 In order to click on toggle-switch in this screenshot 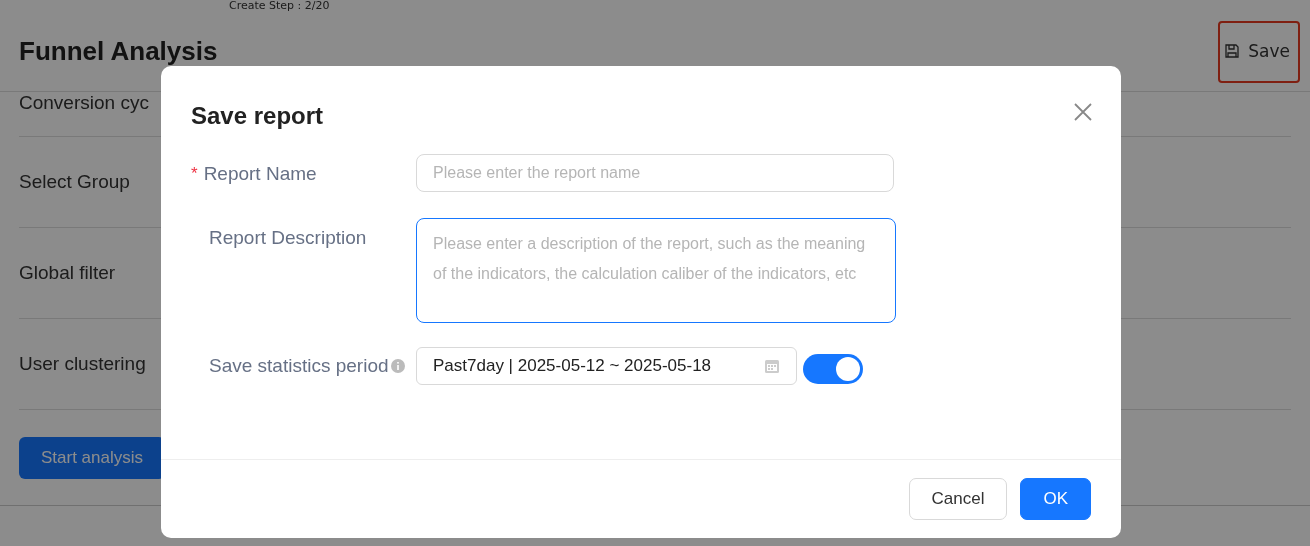, I will do `click(833, 369)`.